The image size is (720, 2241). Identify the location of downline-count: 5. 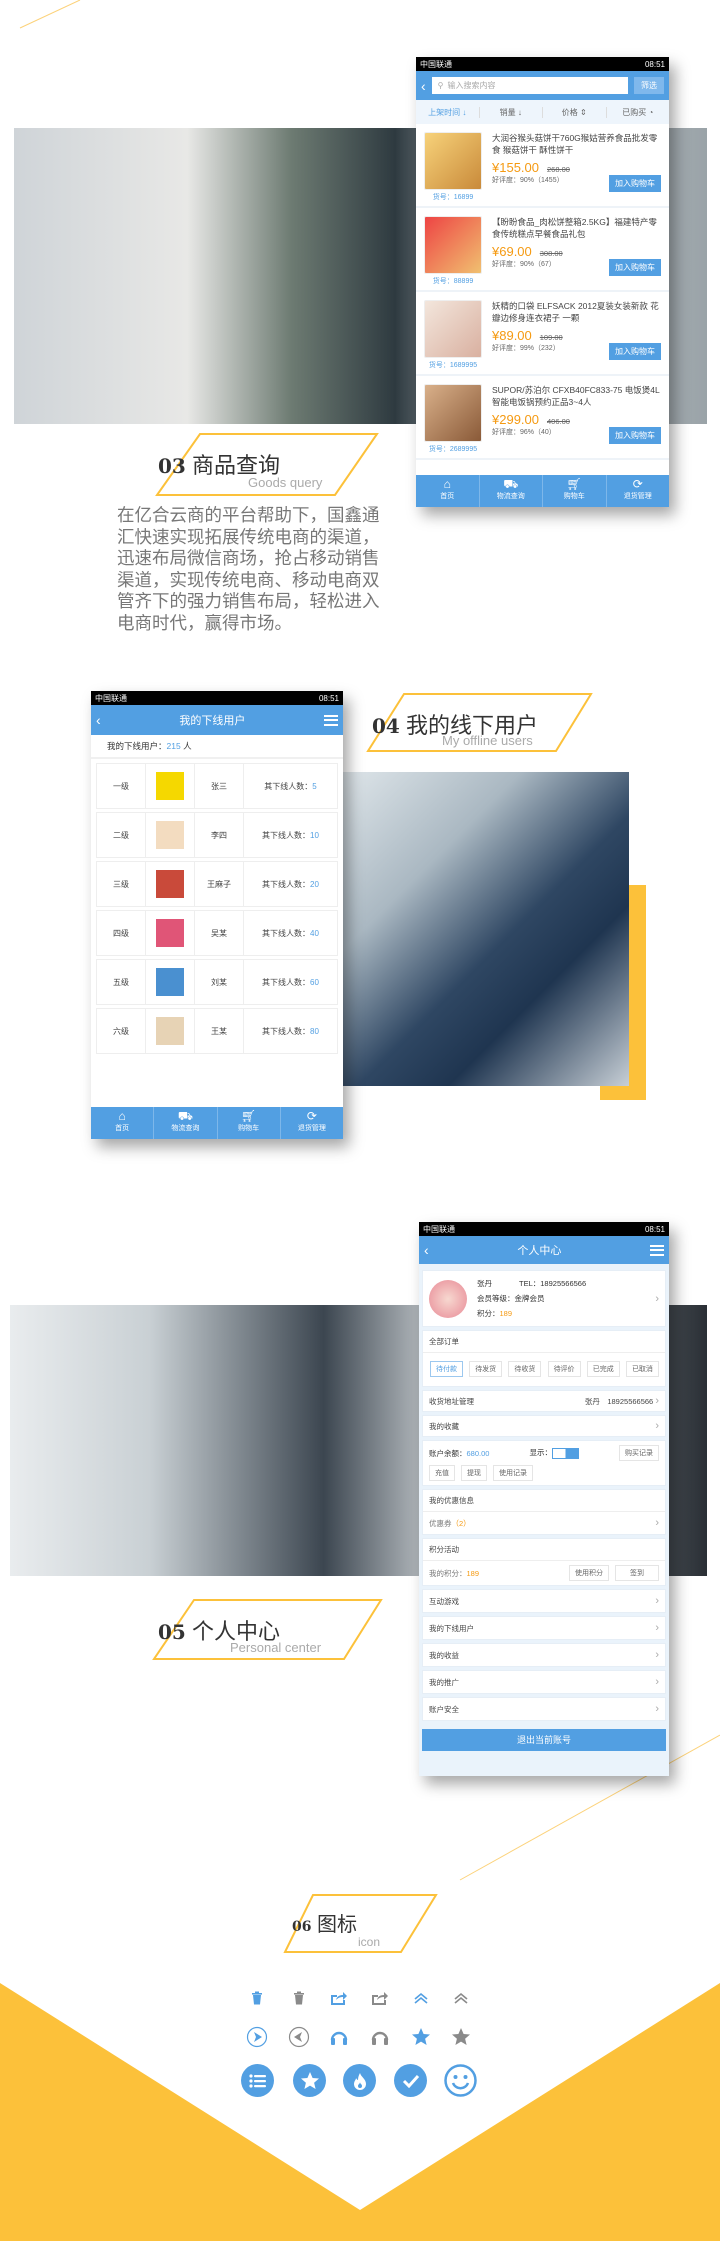
(314, 786).